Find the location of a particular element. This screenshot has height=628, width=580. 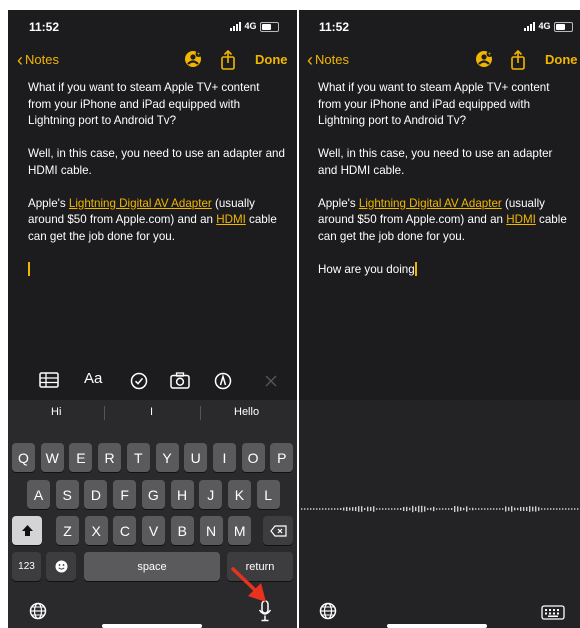

key-d: D is located at coordinates (96, 494).